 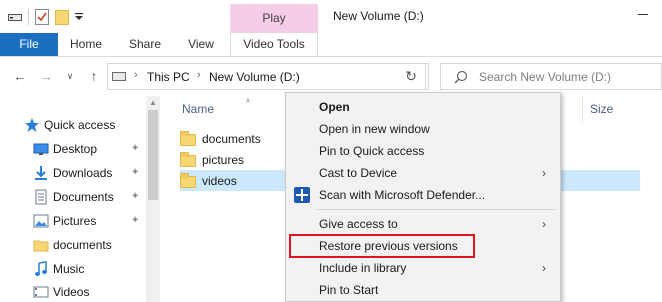 What do you see at coordinates (334, 107) in the screenshot?
I see `menu-item-label: Open` at bounding box center [334, 107].